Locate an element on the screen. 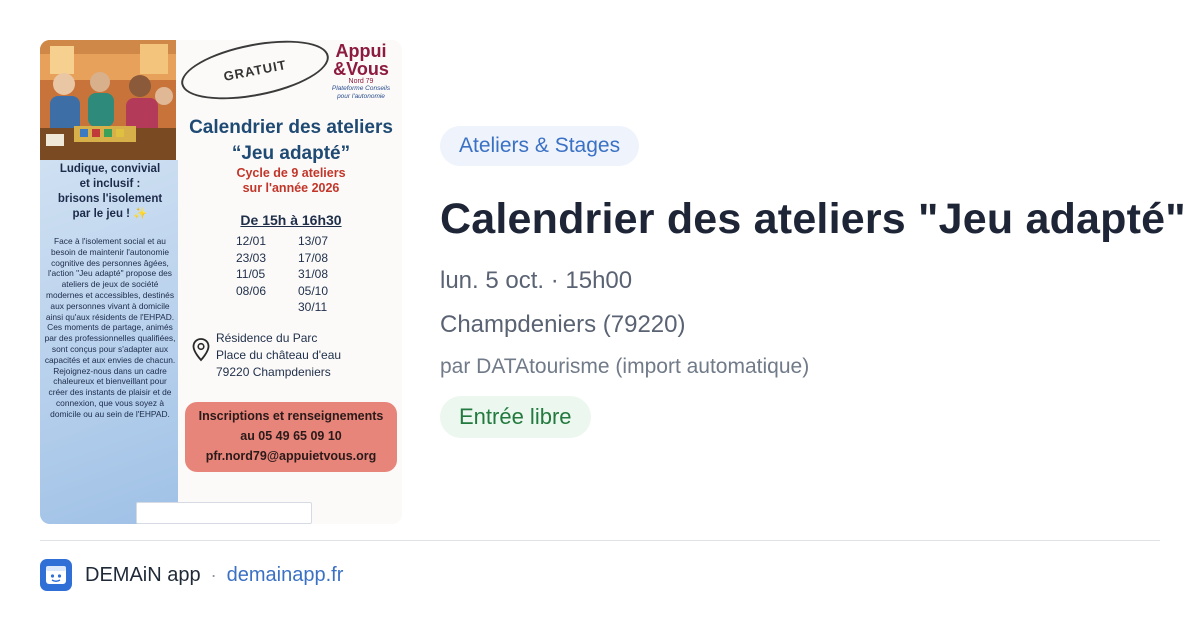  map-pin-icon is located at coordinates (201, 352).